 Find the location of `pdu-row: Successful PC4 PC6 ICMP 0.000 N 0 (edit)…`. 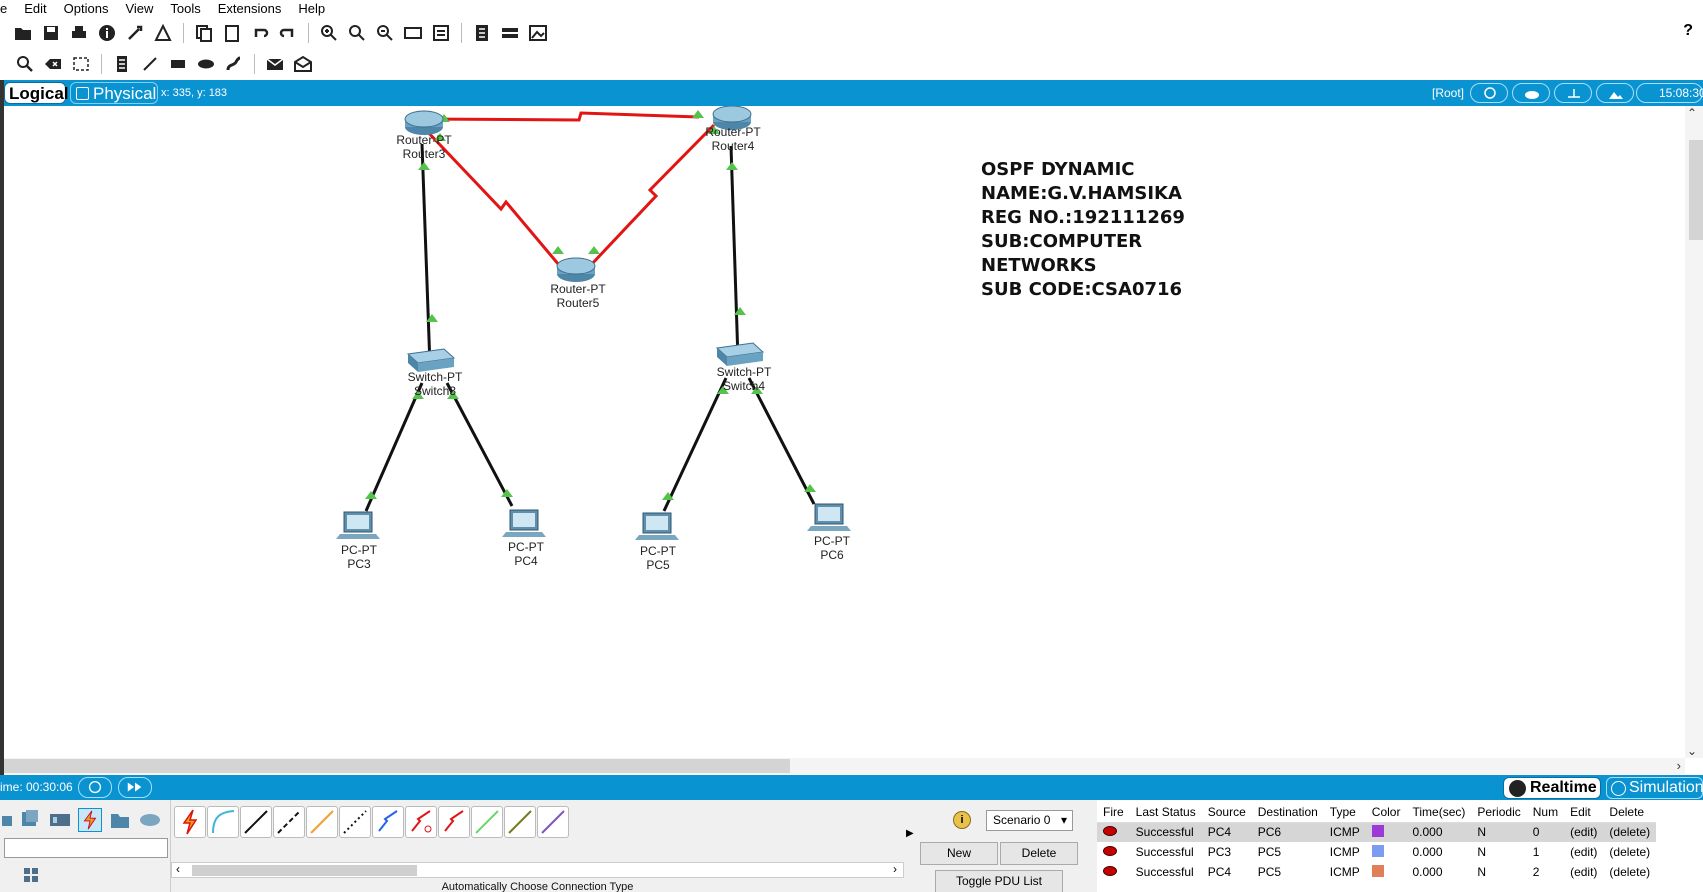

pdu-row: Successful PC4 PC6 ICMP 0.000 N 0 (edit)… is located at coordinates (1377, 832).